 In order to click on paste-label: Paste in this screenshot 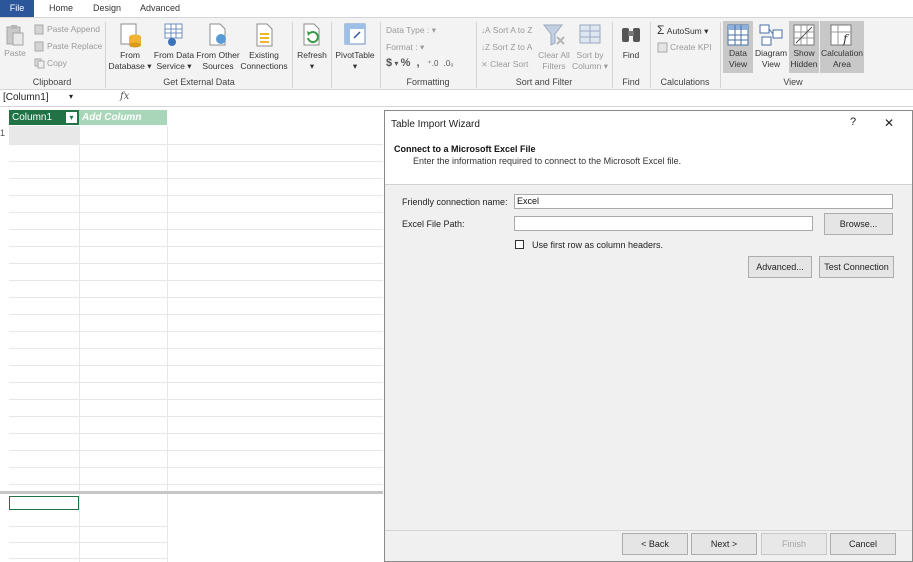, I will do `click(15, 53)`.